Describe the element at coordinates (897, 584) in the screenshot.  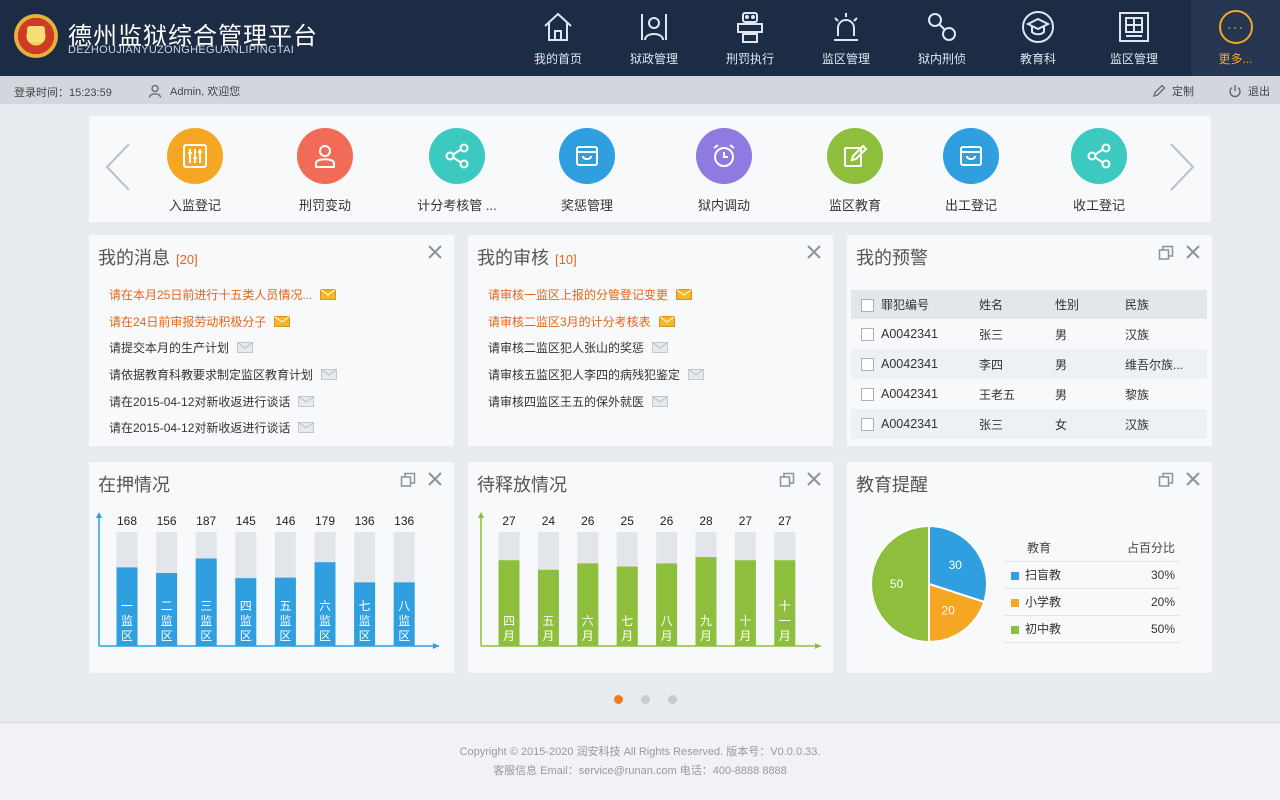
I see `slice-label: 50` at that location.